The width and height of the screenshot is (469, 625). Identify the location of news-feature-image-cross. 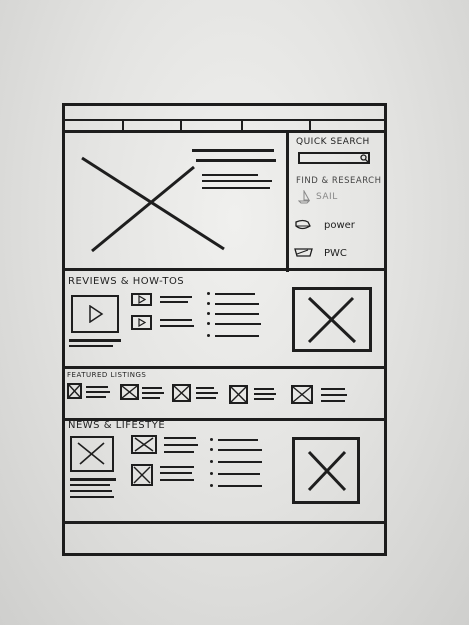
(91, 453).